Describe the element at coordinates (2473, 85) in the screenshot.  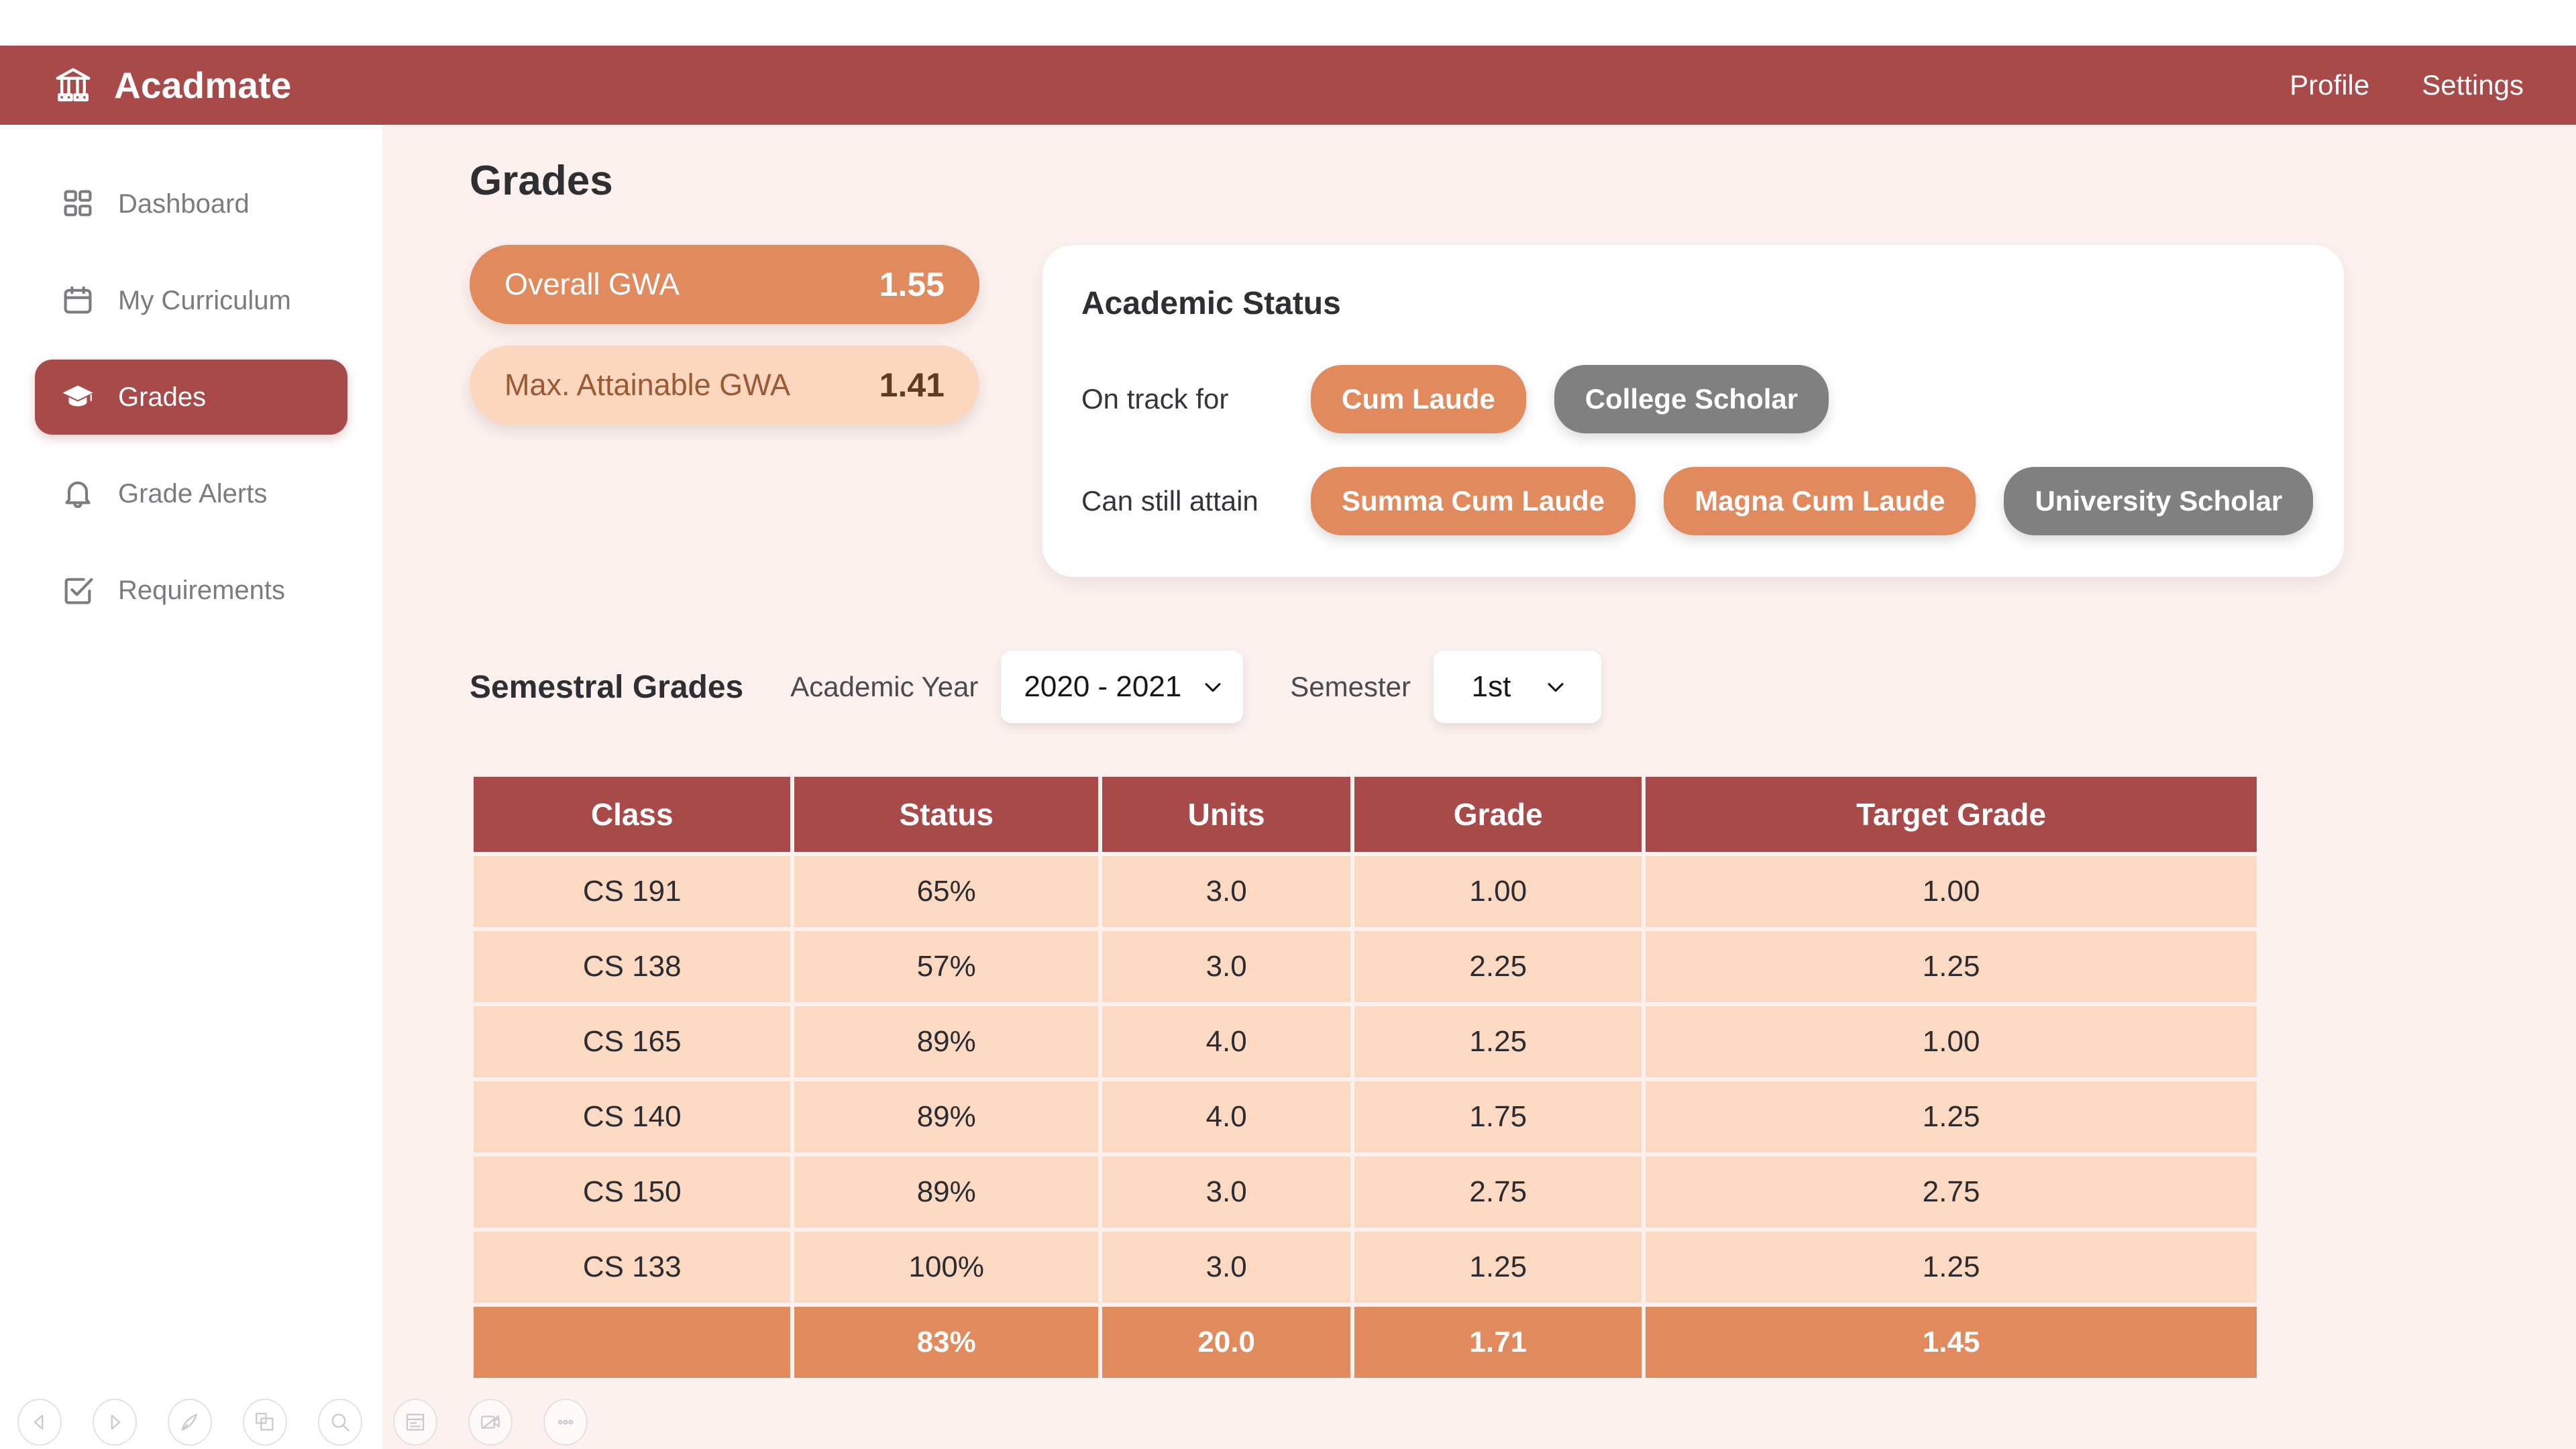
I see `nav-settings: Settings` at that location.